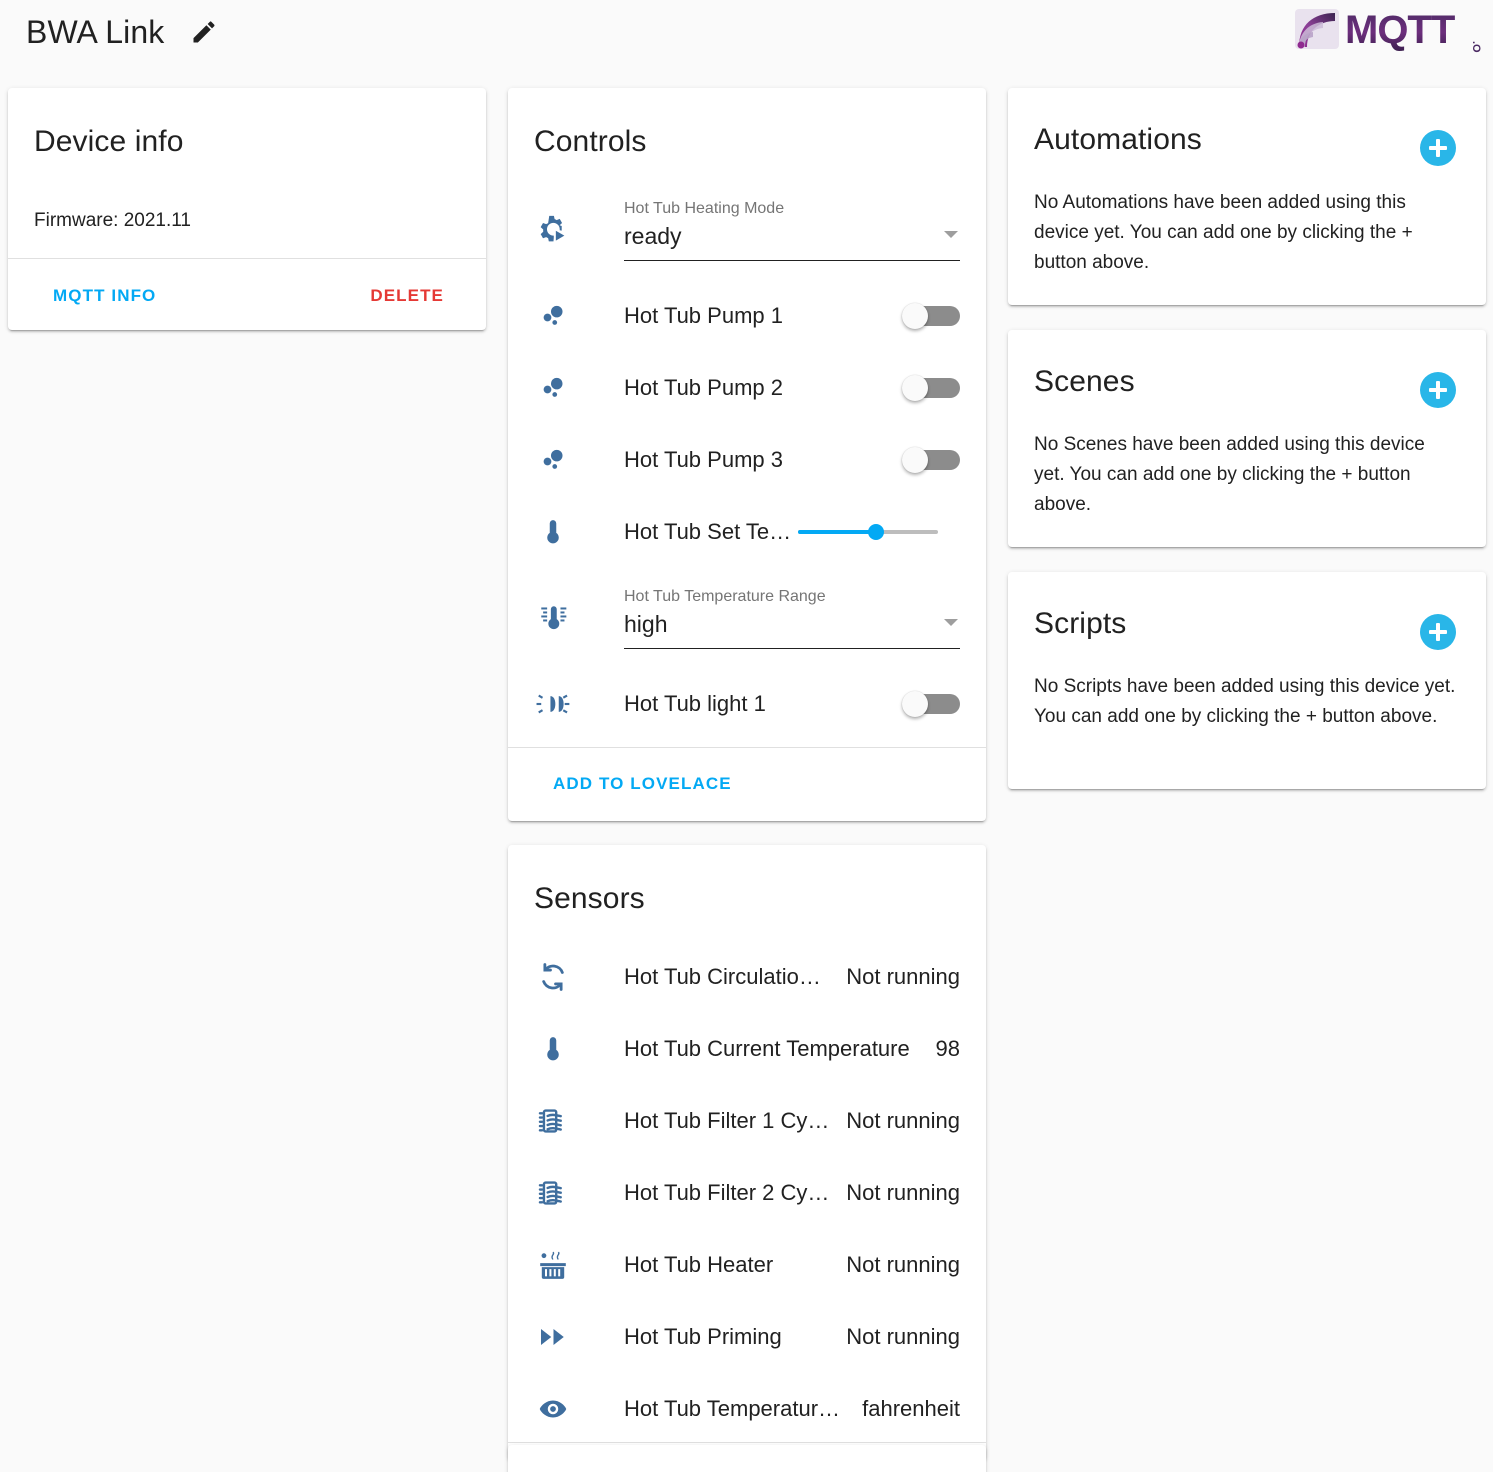  I want to click on control-toggle-row: Hot Tub Pump 3, so click(747, 460).